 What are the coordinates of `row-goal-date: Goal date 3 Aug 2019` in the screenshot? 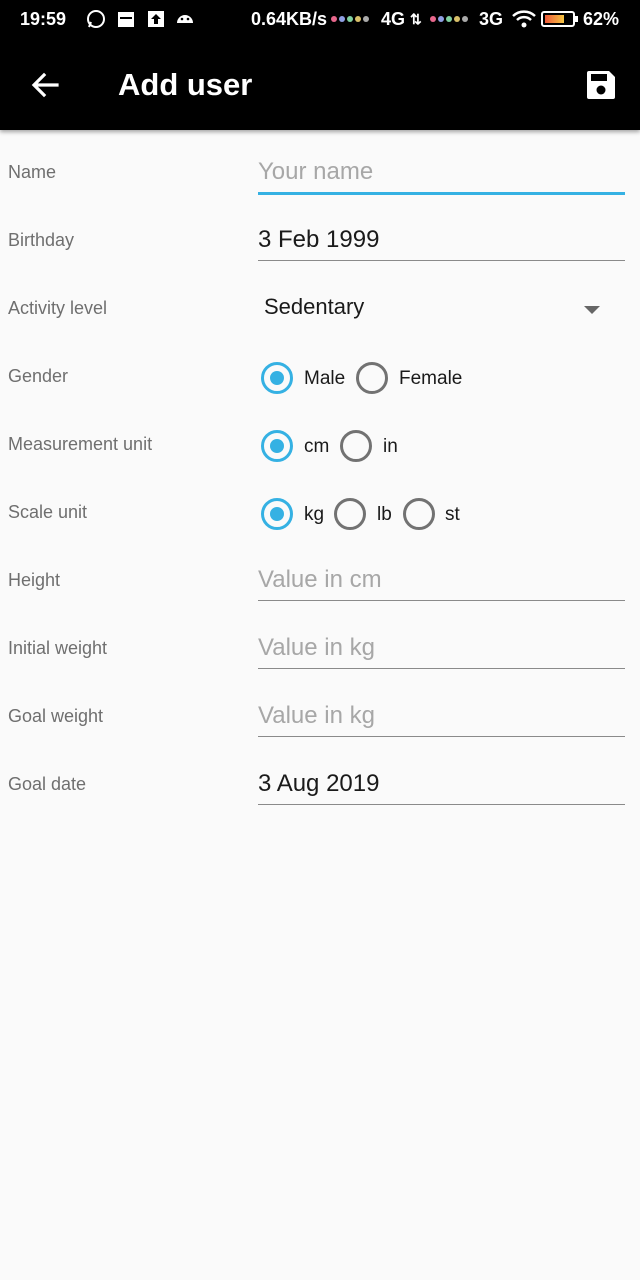 It's located at (320, 786).